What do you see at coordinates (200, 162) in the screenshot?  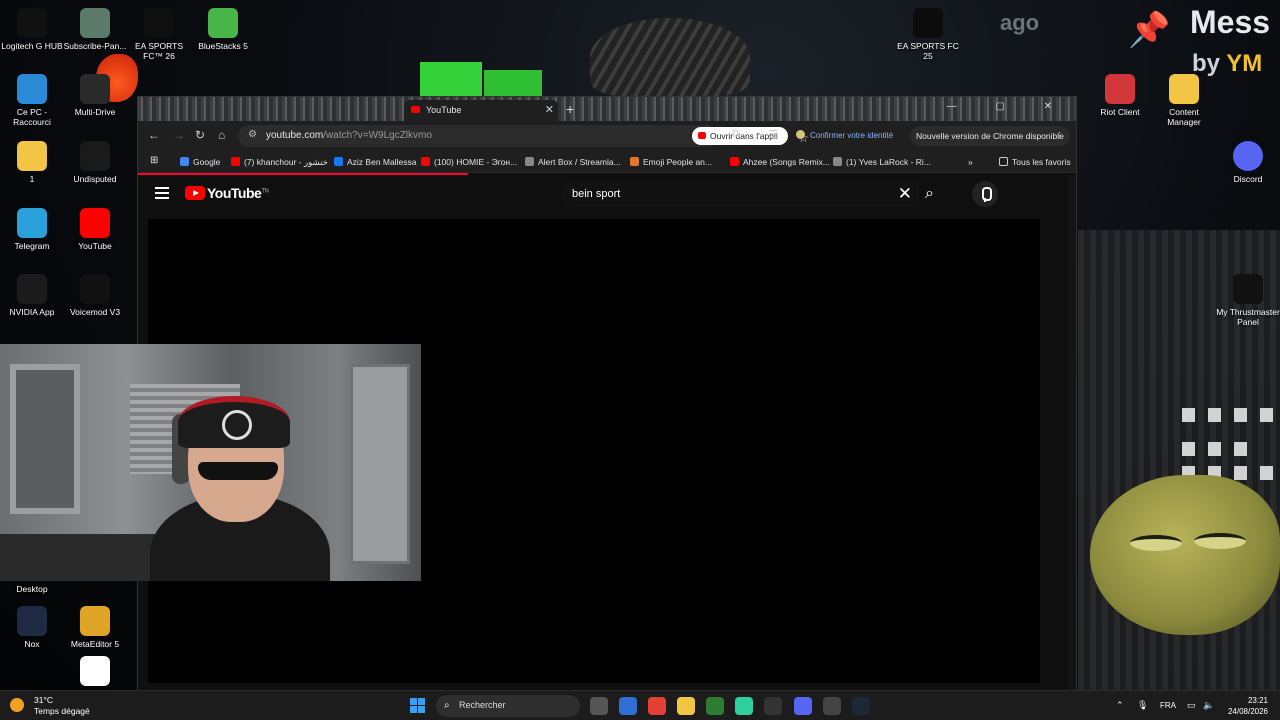 I see `bookmark-item: Google` at bounding box center [200, 162].